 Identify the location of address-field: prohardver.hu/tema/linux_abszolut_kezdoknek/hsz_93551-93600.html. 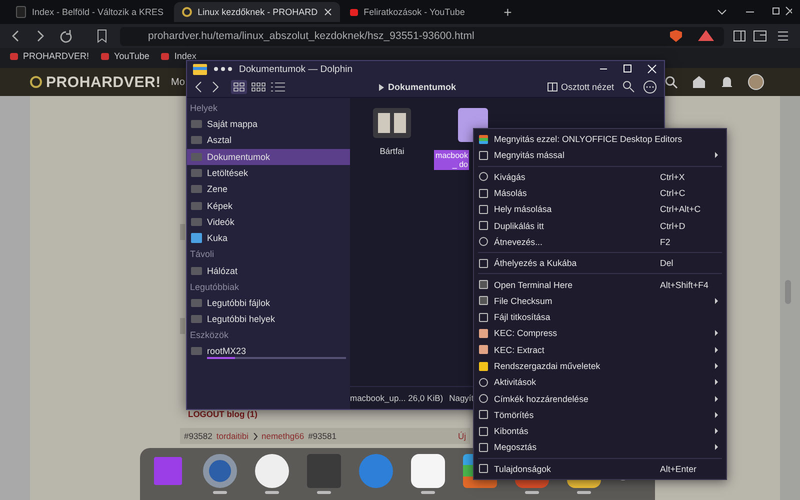
(422, 36).